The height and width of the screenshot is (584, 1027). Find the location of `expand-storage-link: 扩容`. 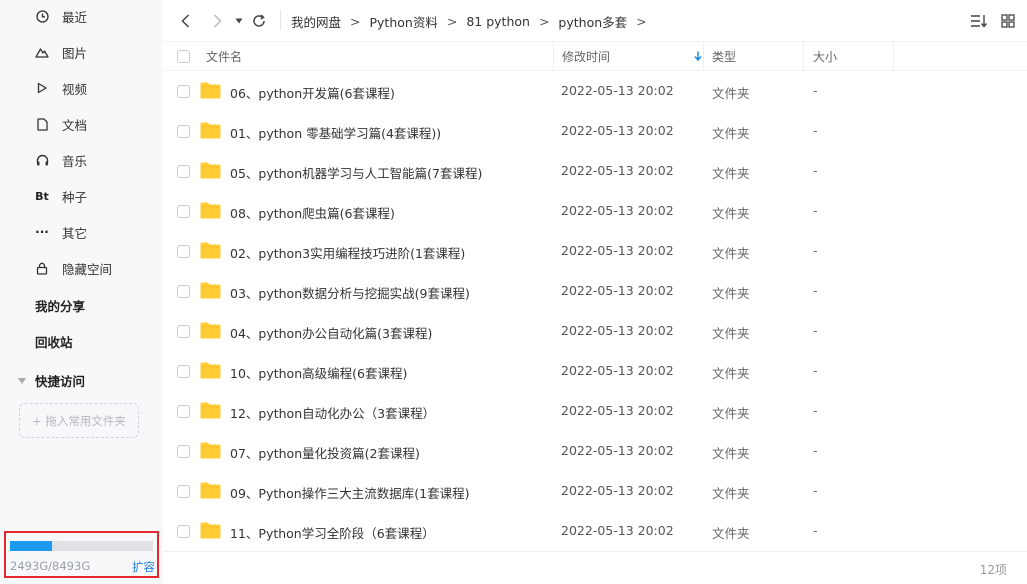

expand-storage-link: 扩容 is located at coordinates (143, 567).